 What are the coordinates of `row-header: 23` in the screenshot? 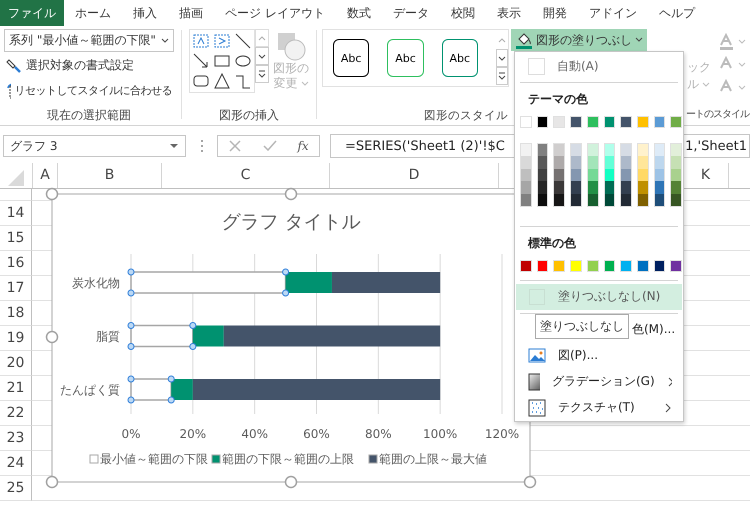 It's located at (16, 438).